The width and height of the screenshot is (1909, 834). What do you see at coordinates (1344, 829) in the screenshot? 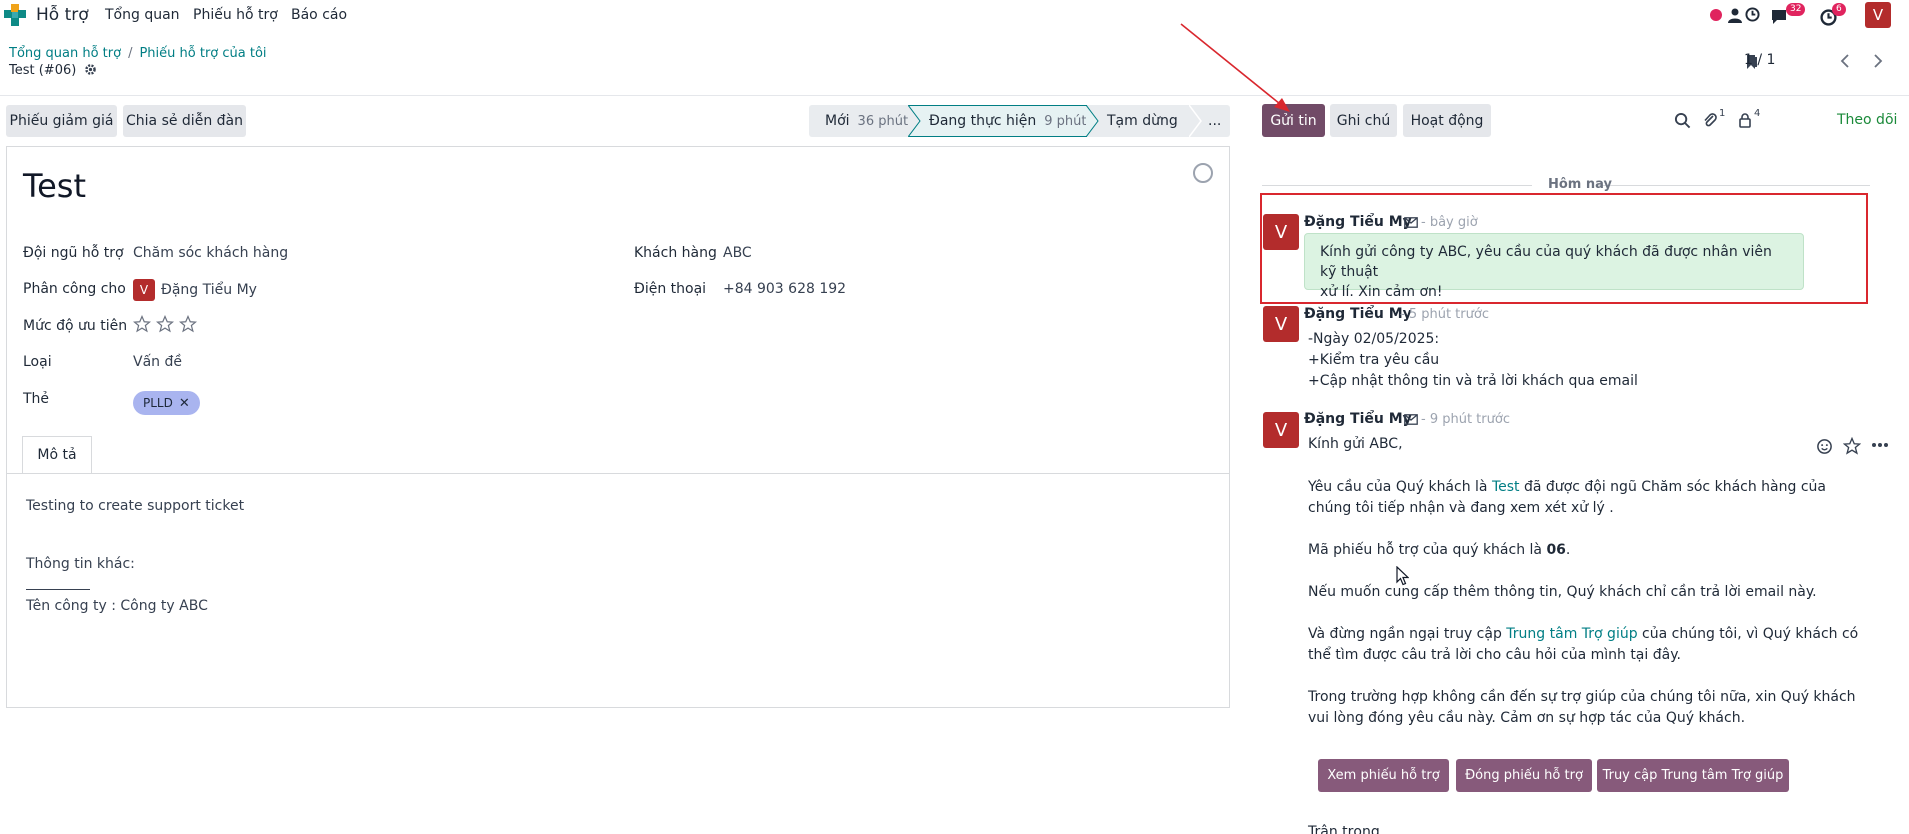
I see `message-closing: Trân trọng` at bounding box center [1344, 829].